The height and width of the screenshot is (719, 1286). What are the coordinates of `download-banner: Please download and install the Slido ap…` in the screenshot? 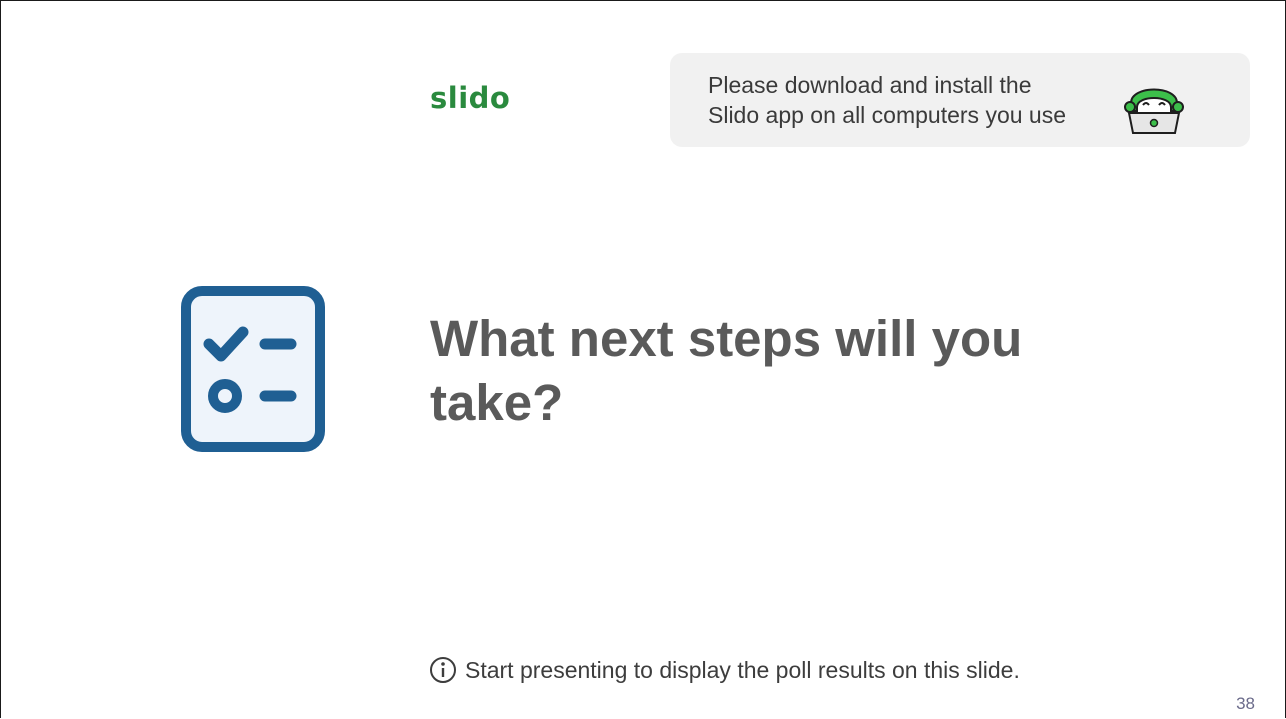 It's located at (960, 100).